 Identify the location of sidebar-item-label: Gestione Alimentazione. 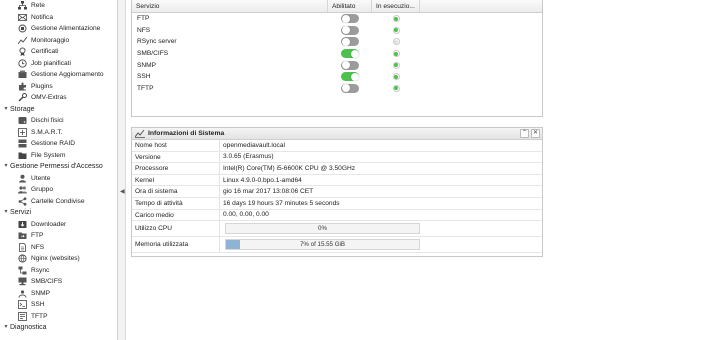
(66, 28).